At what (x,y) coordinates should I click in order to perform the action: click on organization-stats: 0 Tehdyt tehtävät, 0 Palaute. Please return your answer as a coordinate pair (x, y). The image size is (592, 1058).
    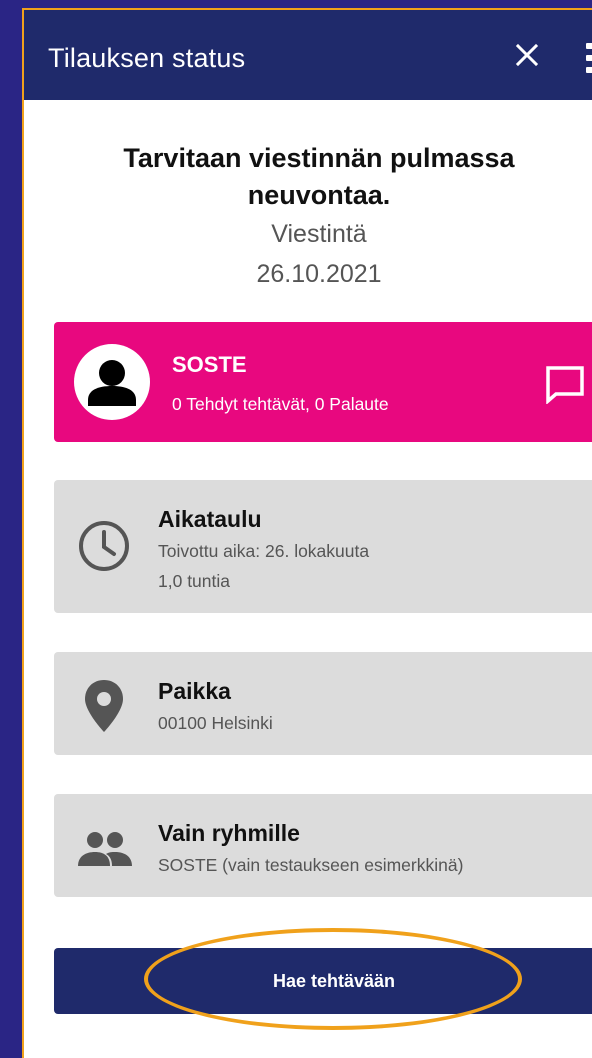
    Looking at the image, I should click on (280, 404).